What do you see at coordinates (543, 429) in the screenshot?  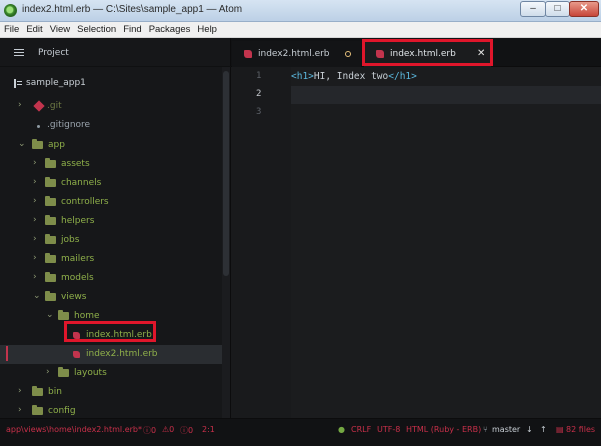 I see `arrow-up-icon: ↑` at bounding box center [543, 429].